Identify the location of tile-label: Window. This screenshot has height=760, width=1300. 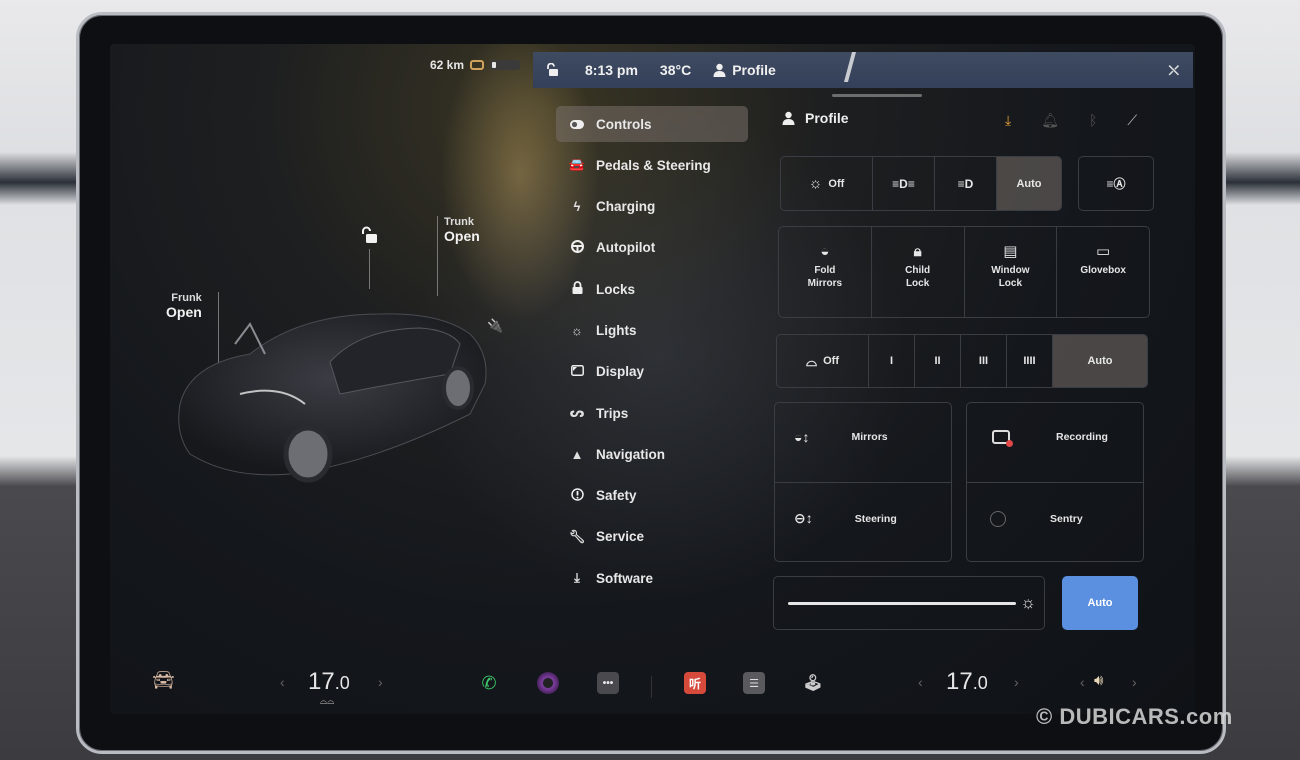
(1010, 270).